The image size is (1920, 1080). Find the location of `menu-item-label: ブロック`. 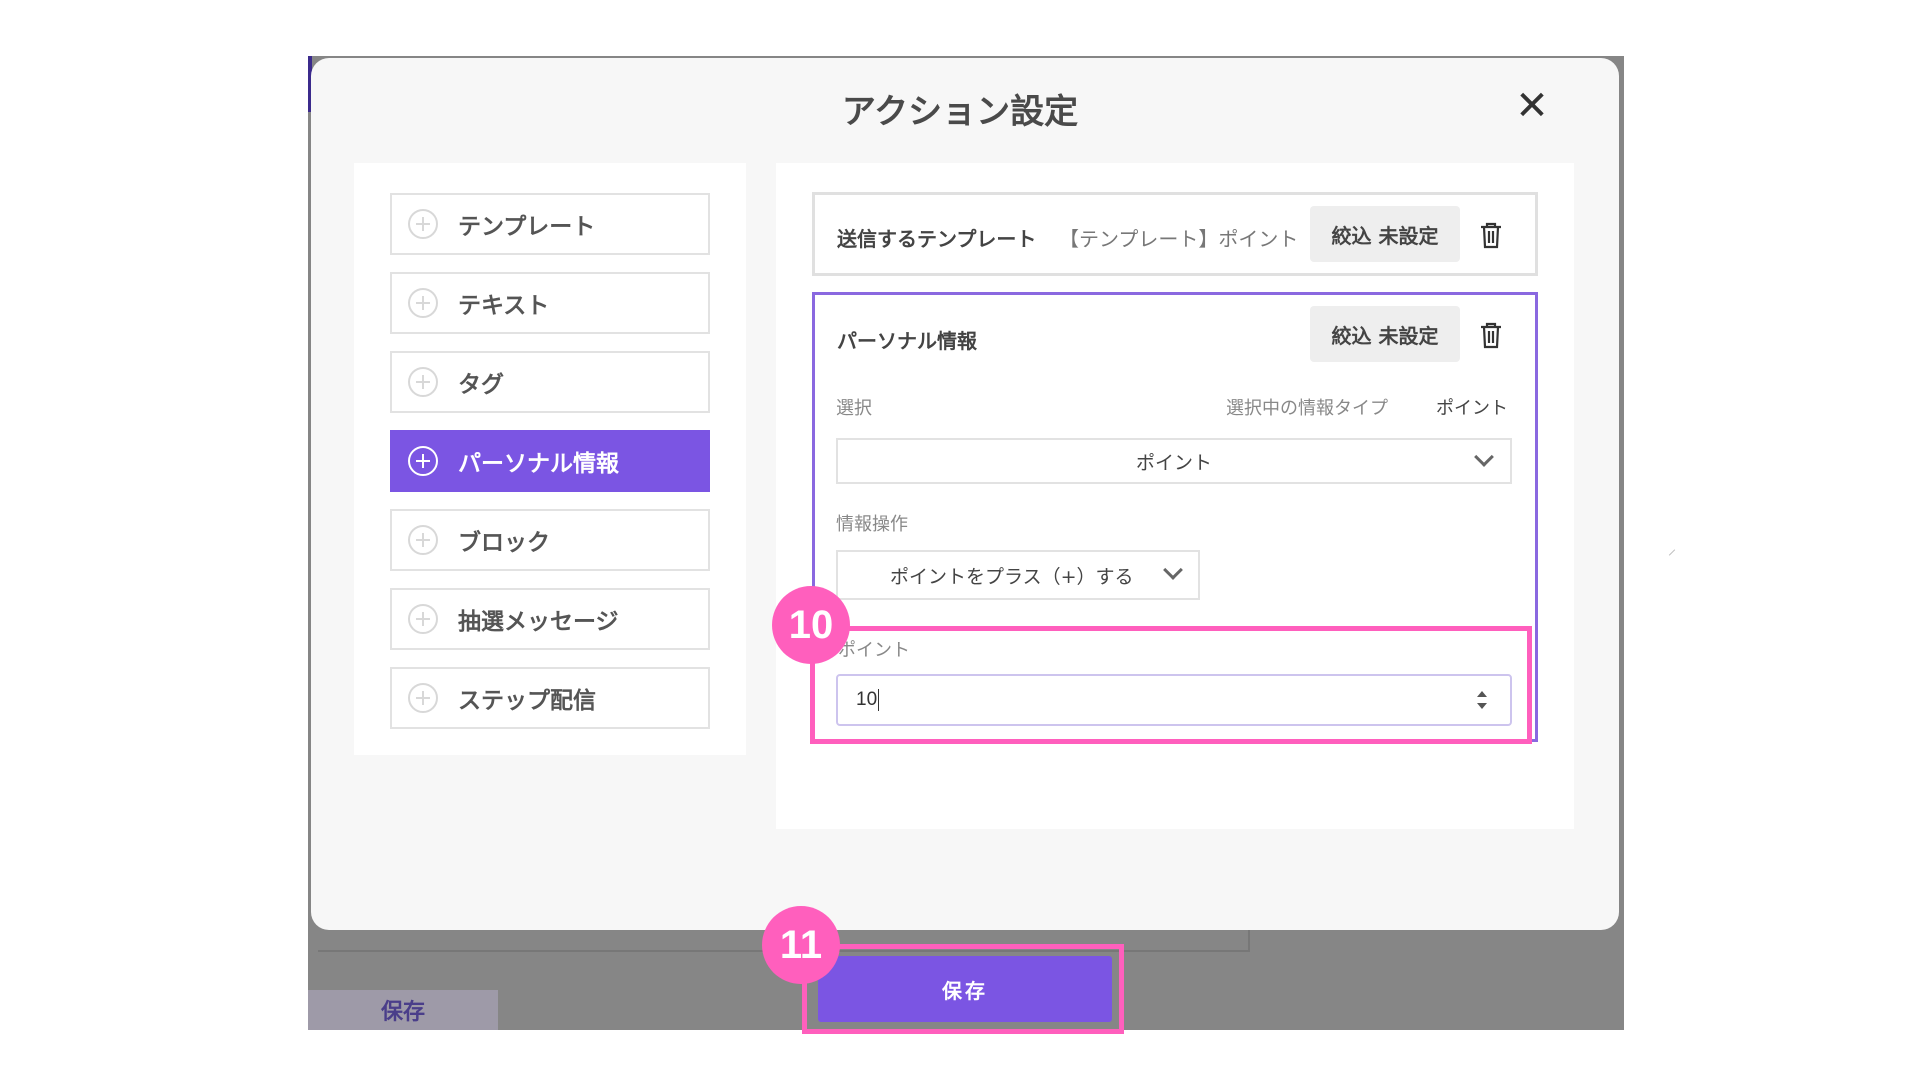

menu-item-label: ブロック is located at coordinates (504, 543).